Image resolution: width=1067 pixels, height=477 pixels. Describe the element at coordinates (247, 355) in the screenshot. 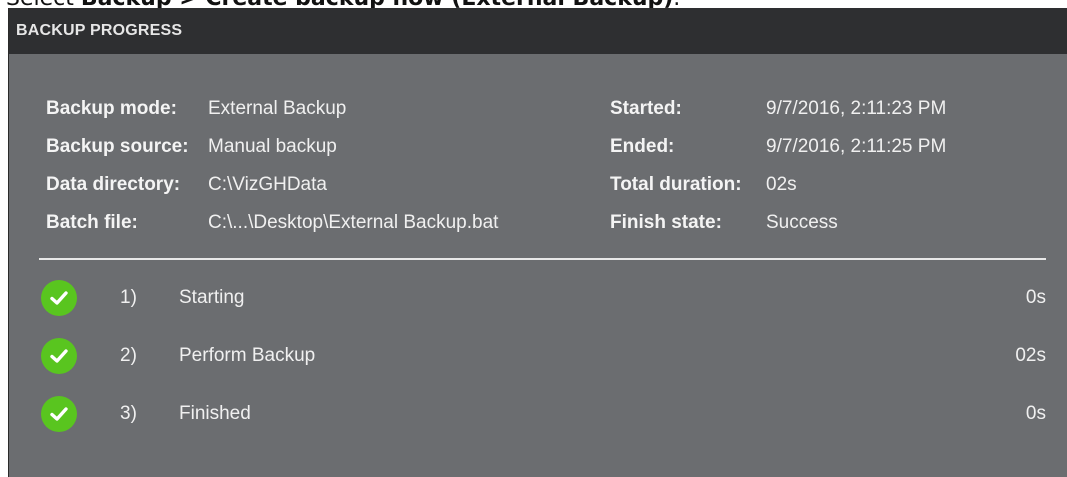

I see `step-name: Perform Backup` at that location.